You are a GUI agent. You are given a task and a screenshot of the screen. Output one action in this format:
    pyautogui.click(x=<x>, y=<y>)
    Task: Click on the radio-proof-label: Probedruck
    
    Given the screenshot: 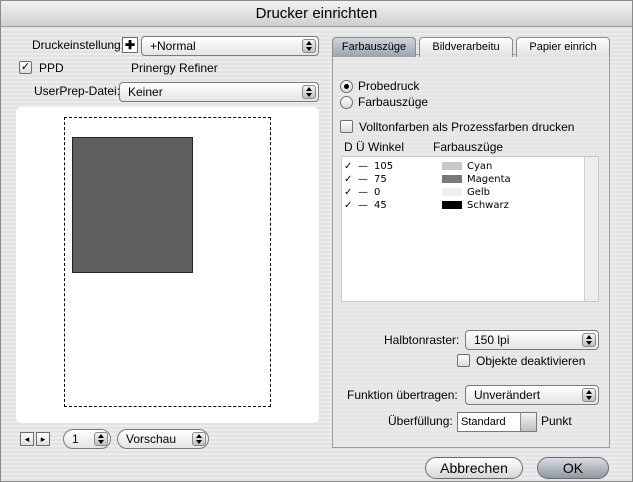 What is the action you would take?
    pyautogui.click(x=389, y=86)
    